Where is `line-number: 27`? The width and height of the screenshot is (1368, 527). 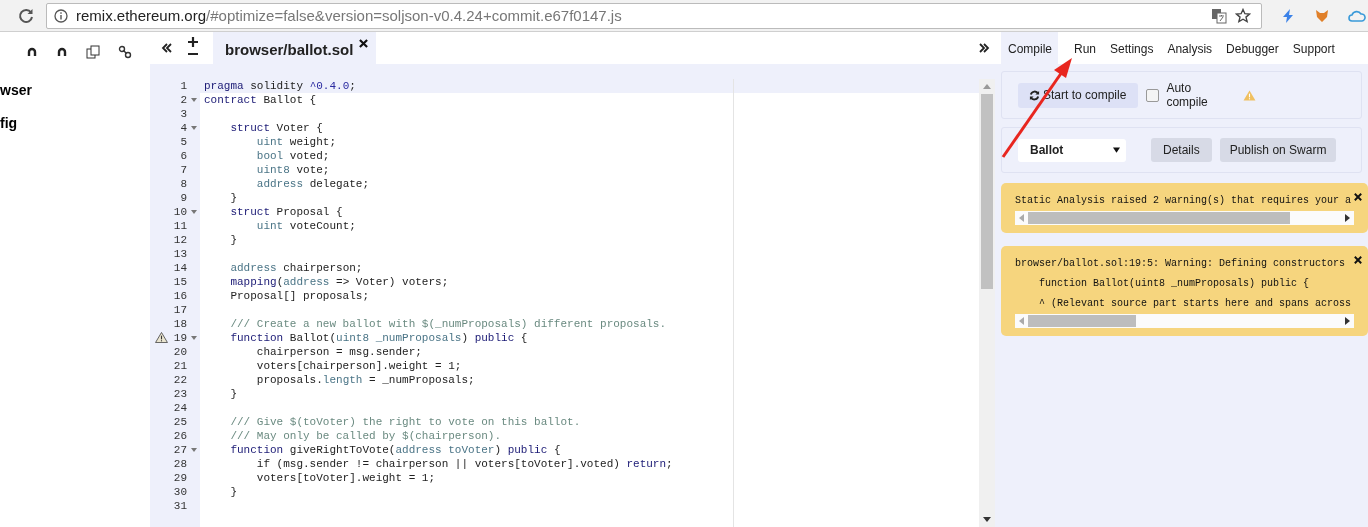 line-number: 27 is located at coordinates (179, 450).